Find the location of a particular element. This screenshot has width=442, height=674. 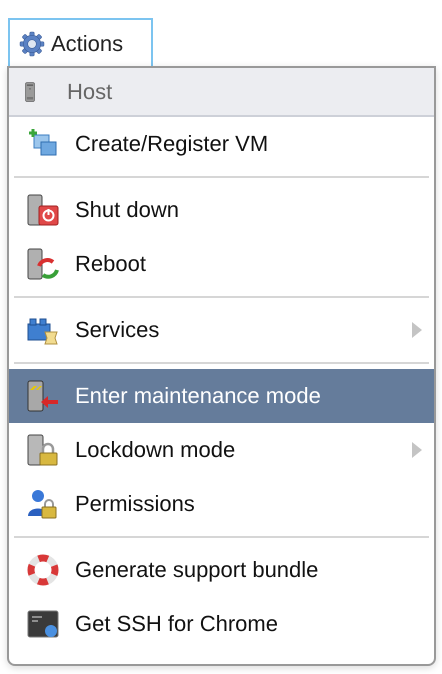

server-lock-icon is located at coordinates (43, 450).